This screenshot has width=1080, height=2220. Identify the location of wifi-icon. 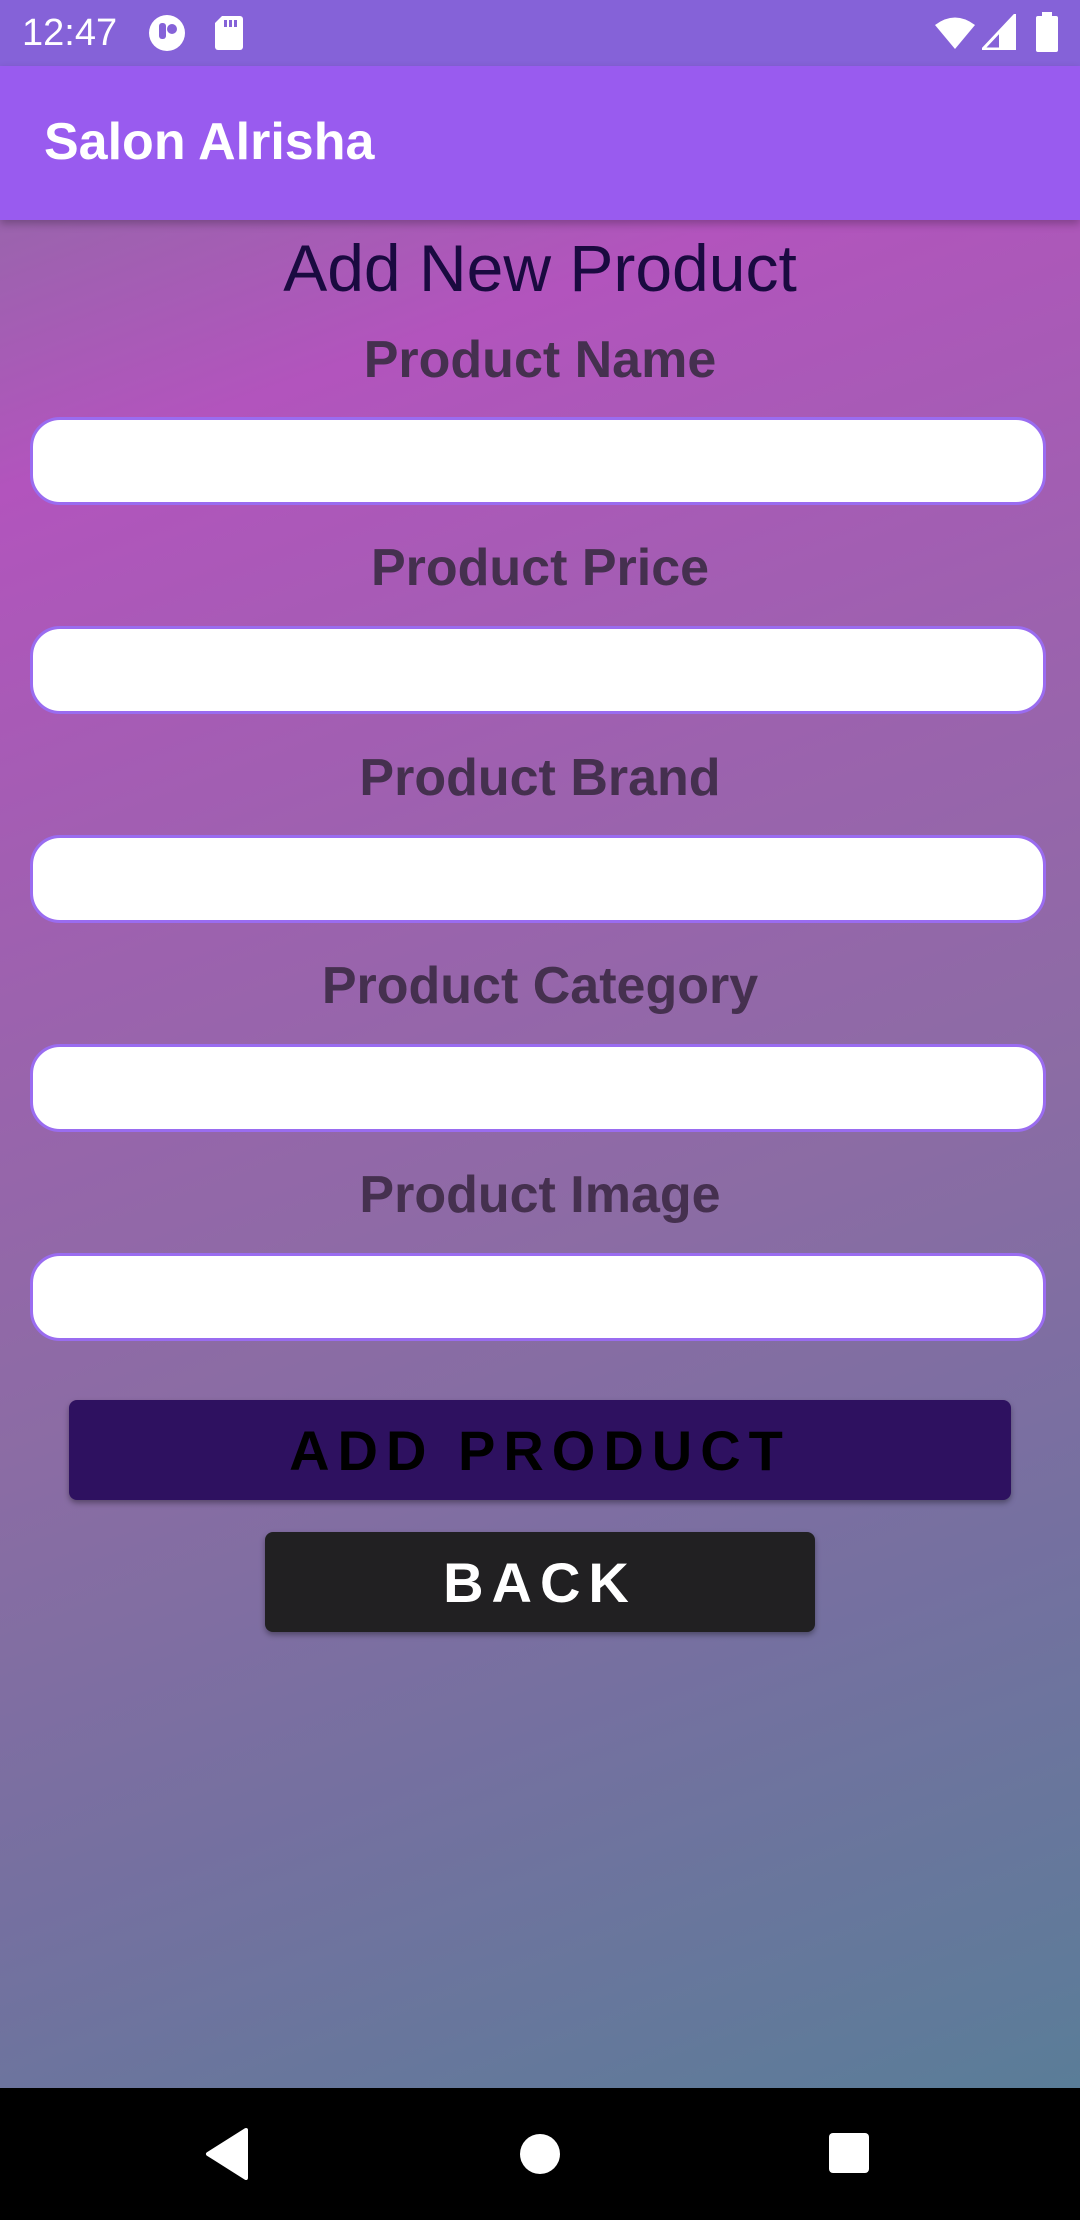
(955, 35).